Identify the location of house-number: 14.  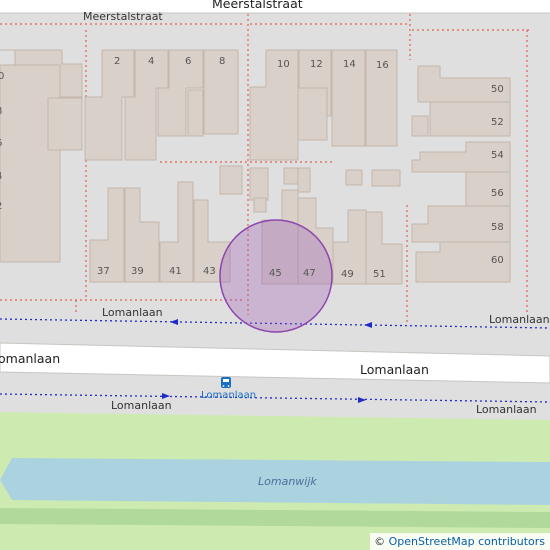
(349, 64).